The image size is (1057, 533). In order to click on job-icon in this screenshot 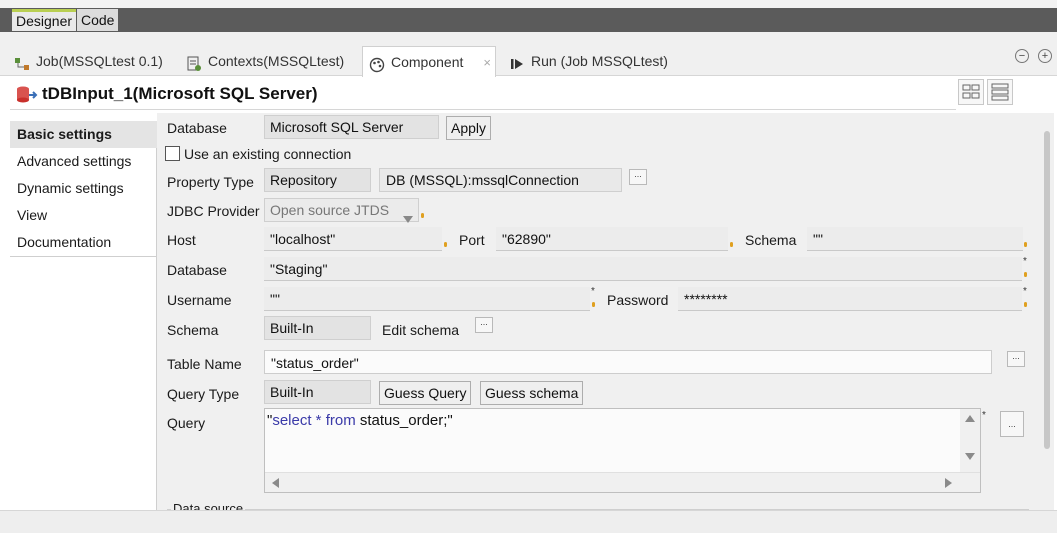, I will do `click(22, 61)`.